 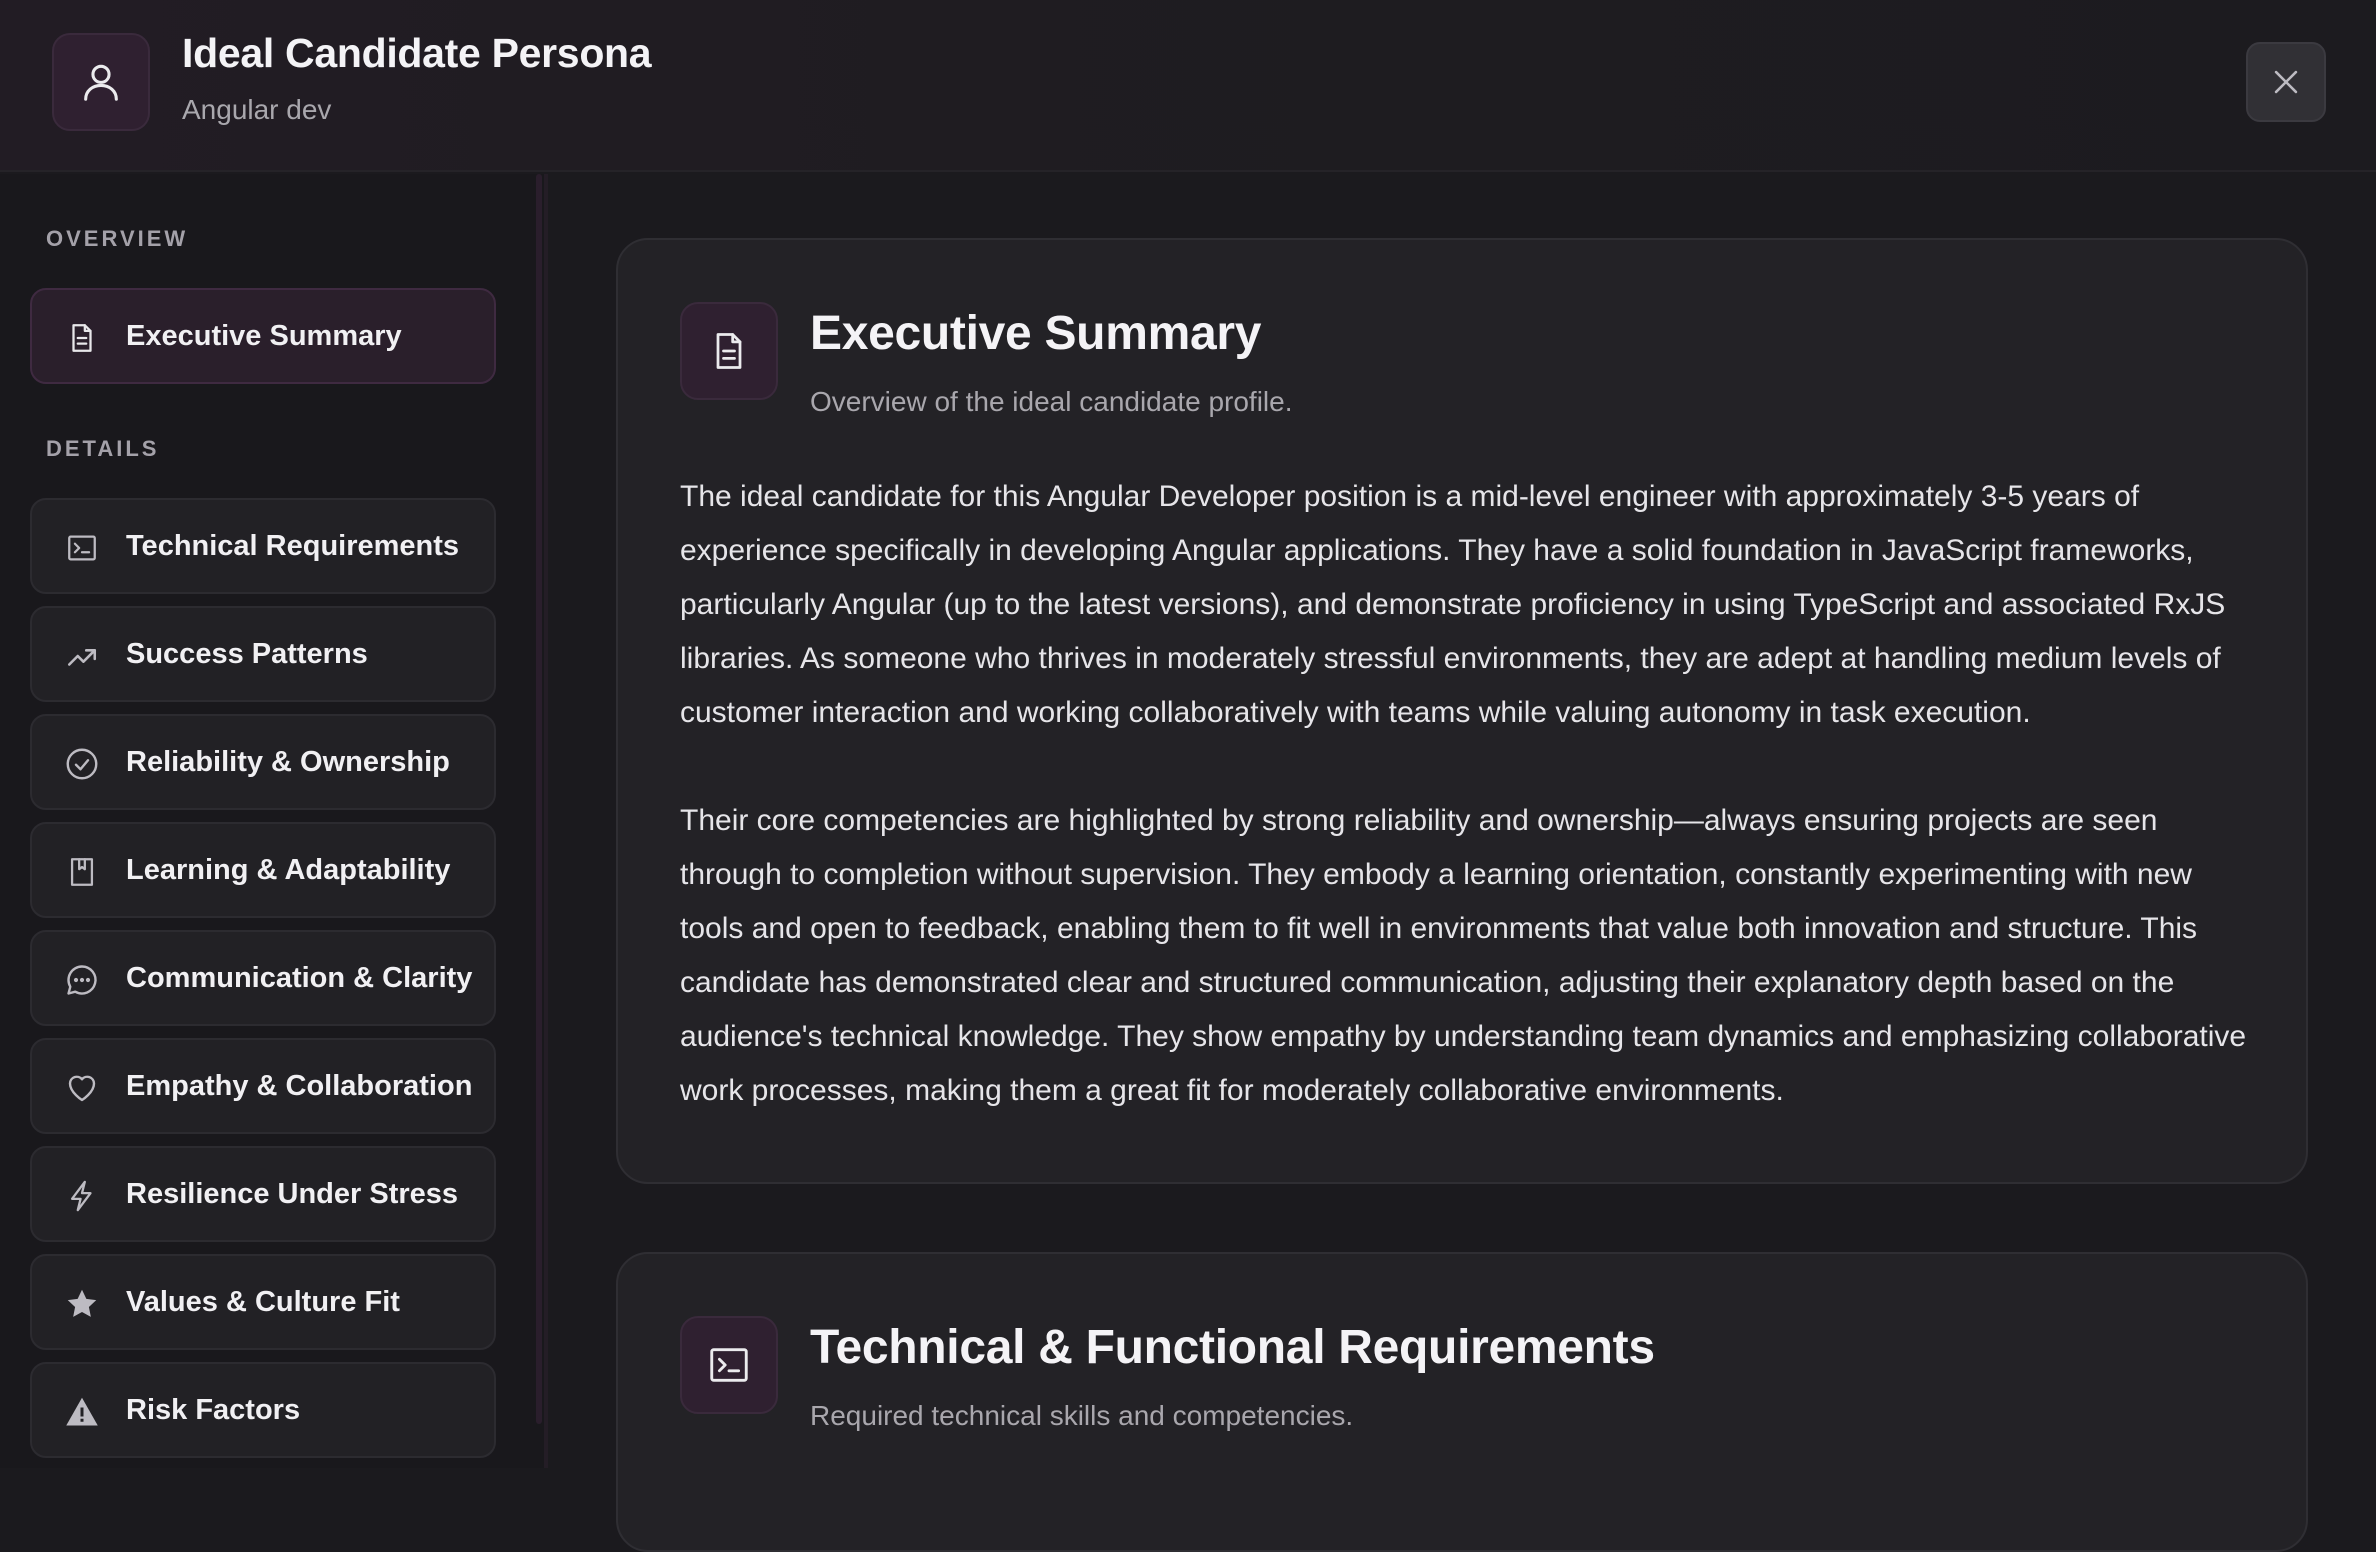 What do you see at coordinates (539, 799) in the screenshot?
I see `sidebar-scrollbar` at bounding box center [539, 799].